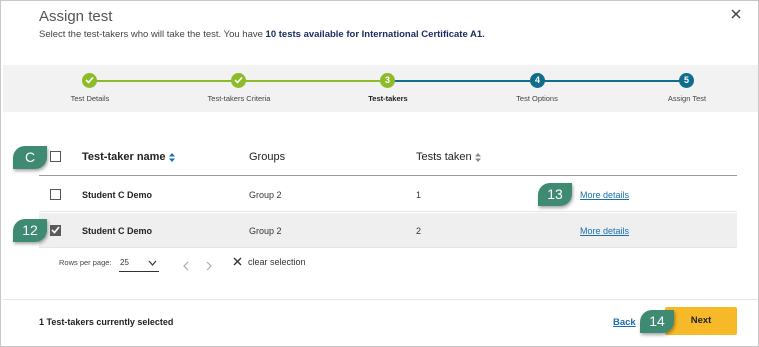 This screenshot has height=347, width=759. Describe the element at coordinates (209, 264) in the screenshot. I see `next-page-icon` at that location.